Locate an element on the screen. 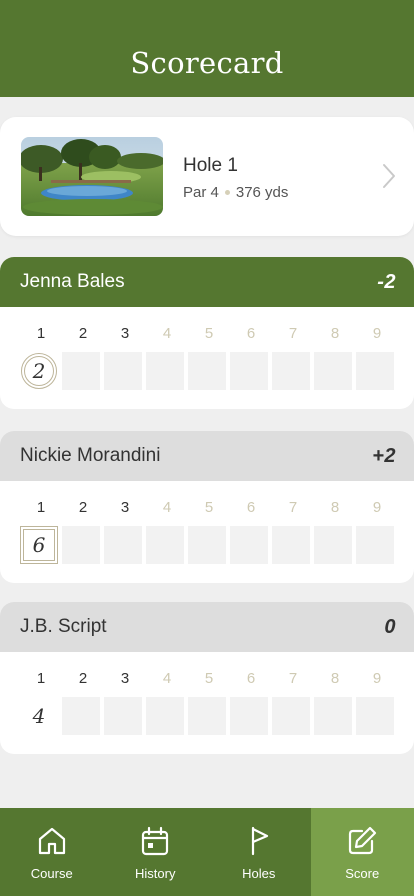 This screenshot has width=414, height=896. hole-distance: 376 yds is located at coordinates (262, 192).